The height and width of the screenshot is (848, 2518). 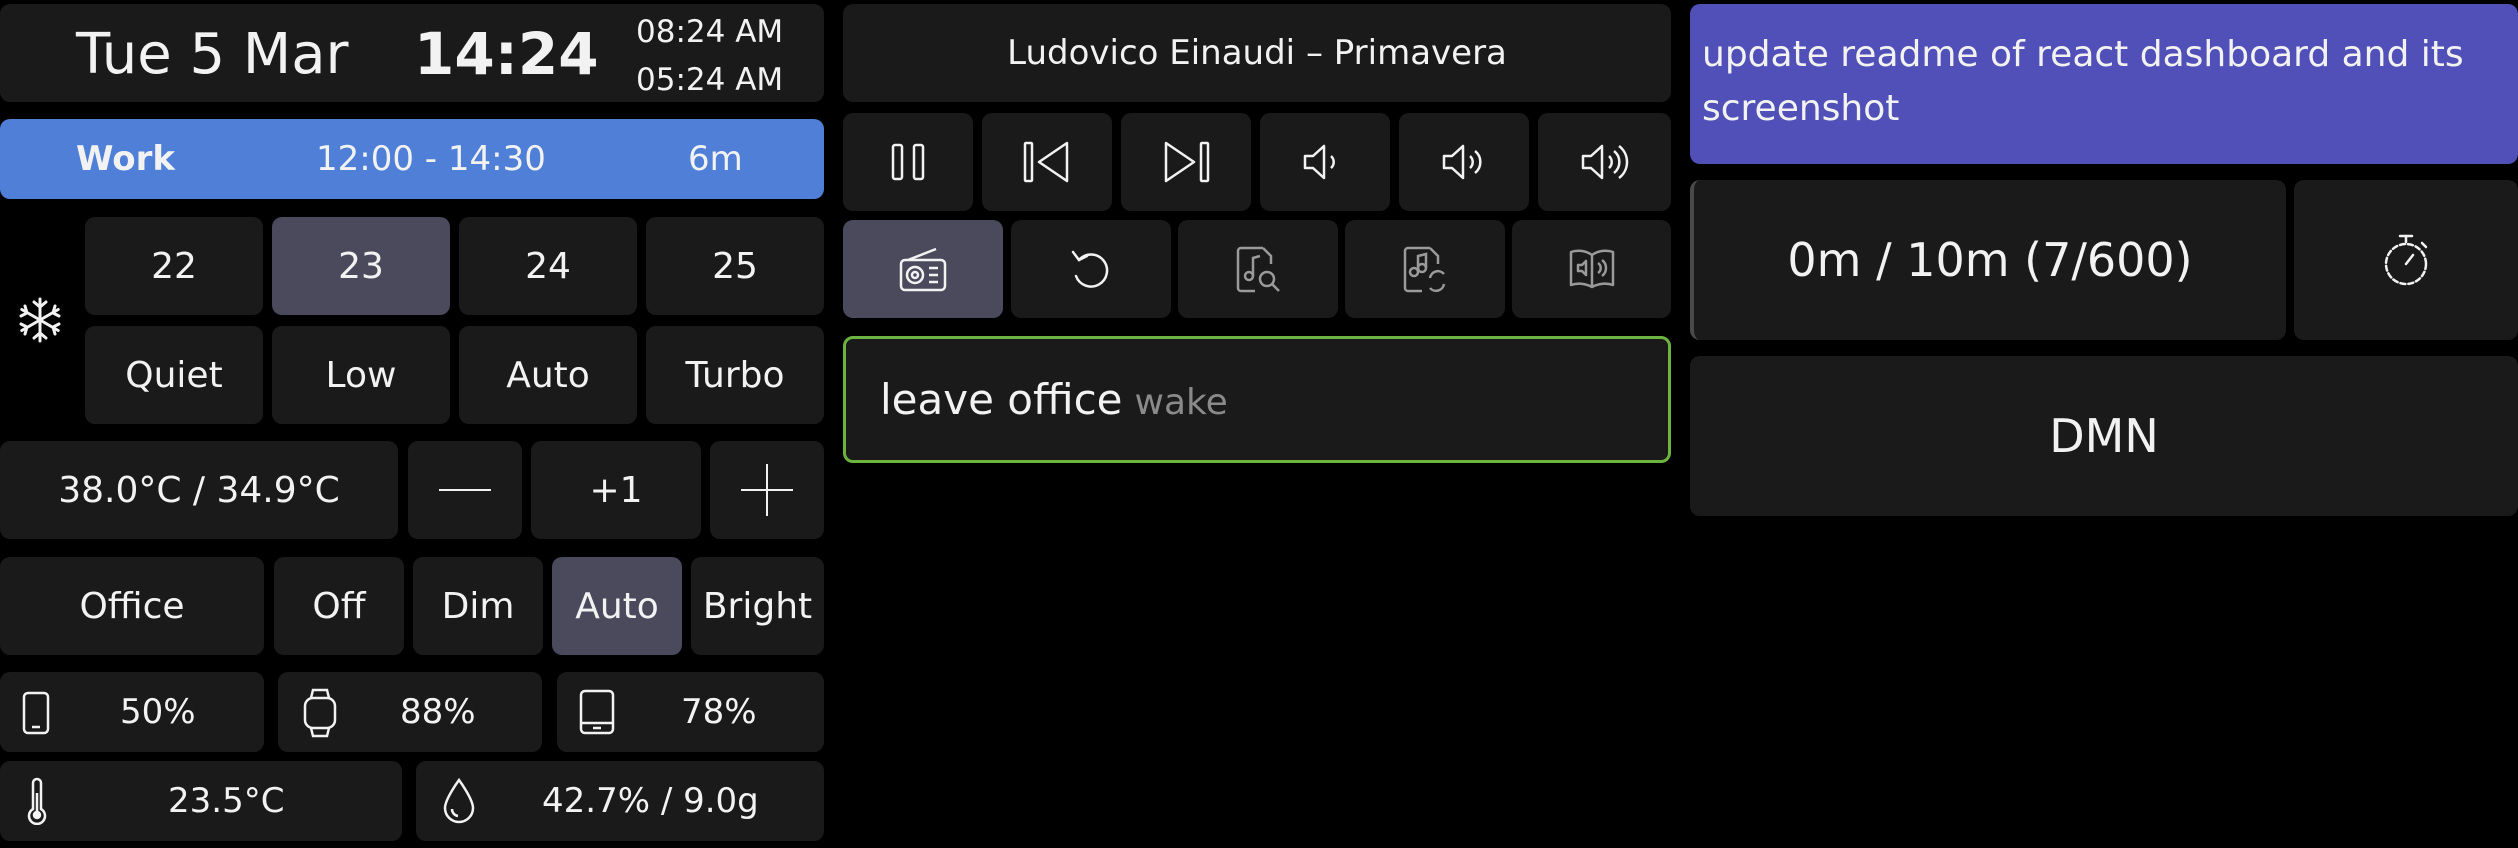 I want to click on source-audiobook-button, so click(x=1591, y=269).